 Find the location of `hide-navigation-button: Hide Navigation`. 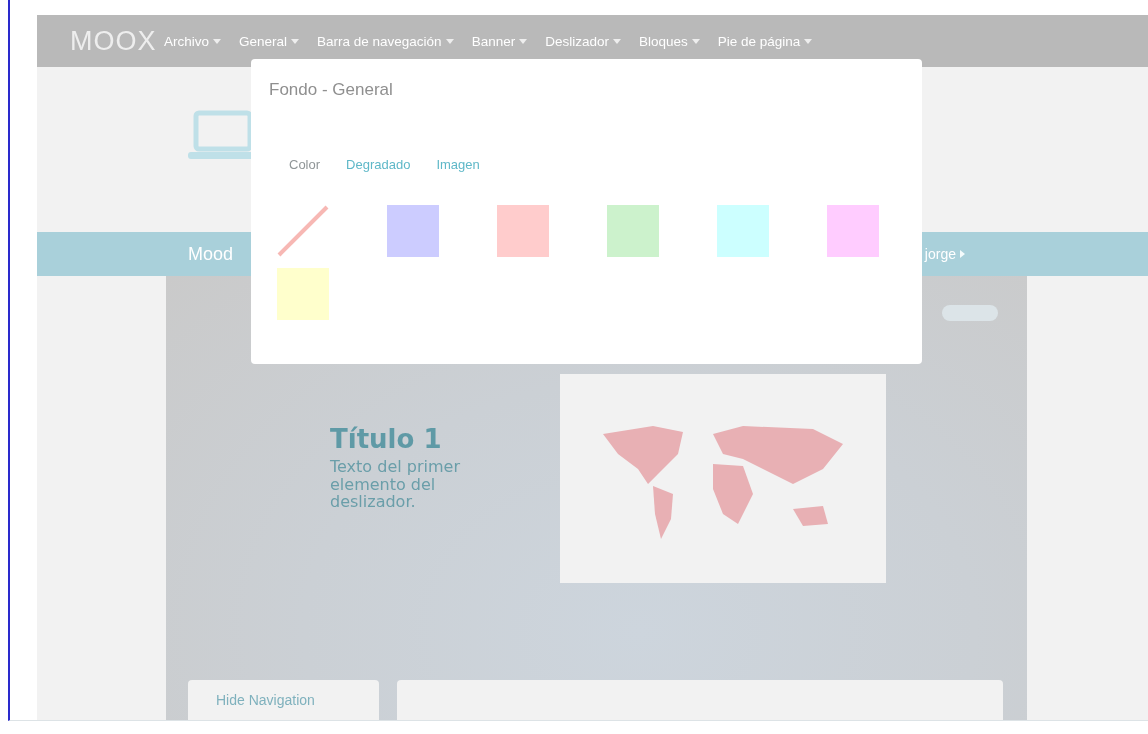

hide-navigation-button: Hide Navigation is located at coordinates (283, 700).